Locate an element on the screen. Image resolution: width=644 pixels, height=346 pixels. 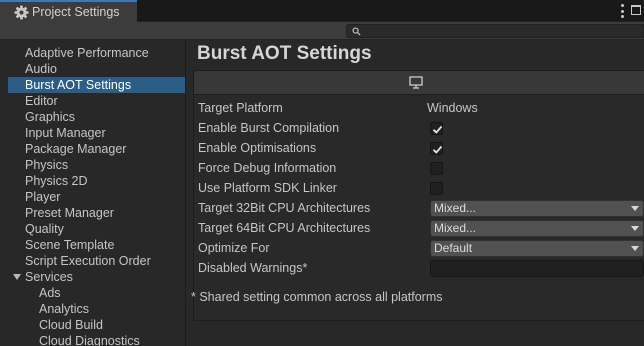
target-32bit-cpu-label: Target 32Bit CPU Architectures is located at coordinates (284, 208).